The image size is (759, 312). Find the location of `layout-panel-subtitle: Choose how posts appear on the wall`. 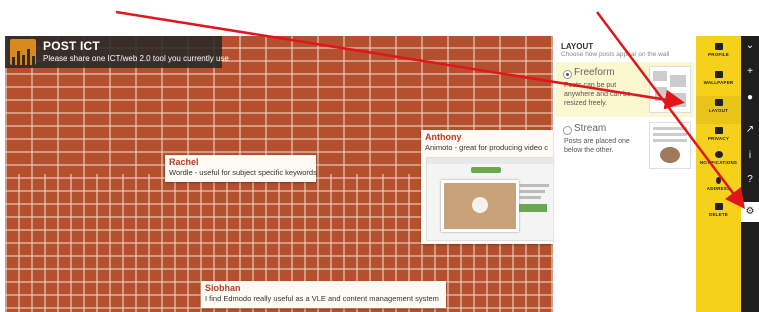

layout-panel-subtitle: Choose how posts appear on the wall is located at coordinates (615, 54).